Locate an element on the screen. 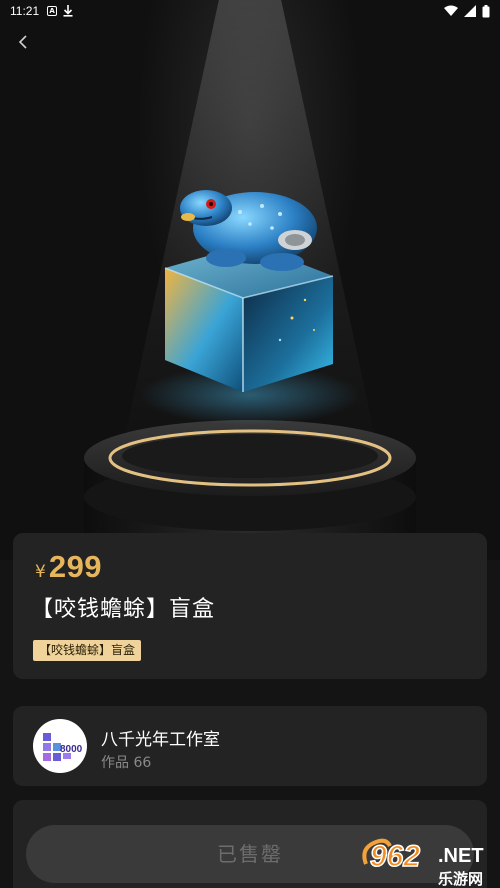 The height and width of the screenshot is (888, 500). notification-icons: A is located at coordinates (60, 11).